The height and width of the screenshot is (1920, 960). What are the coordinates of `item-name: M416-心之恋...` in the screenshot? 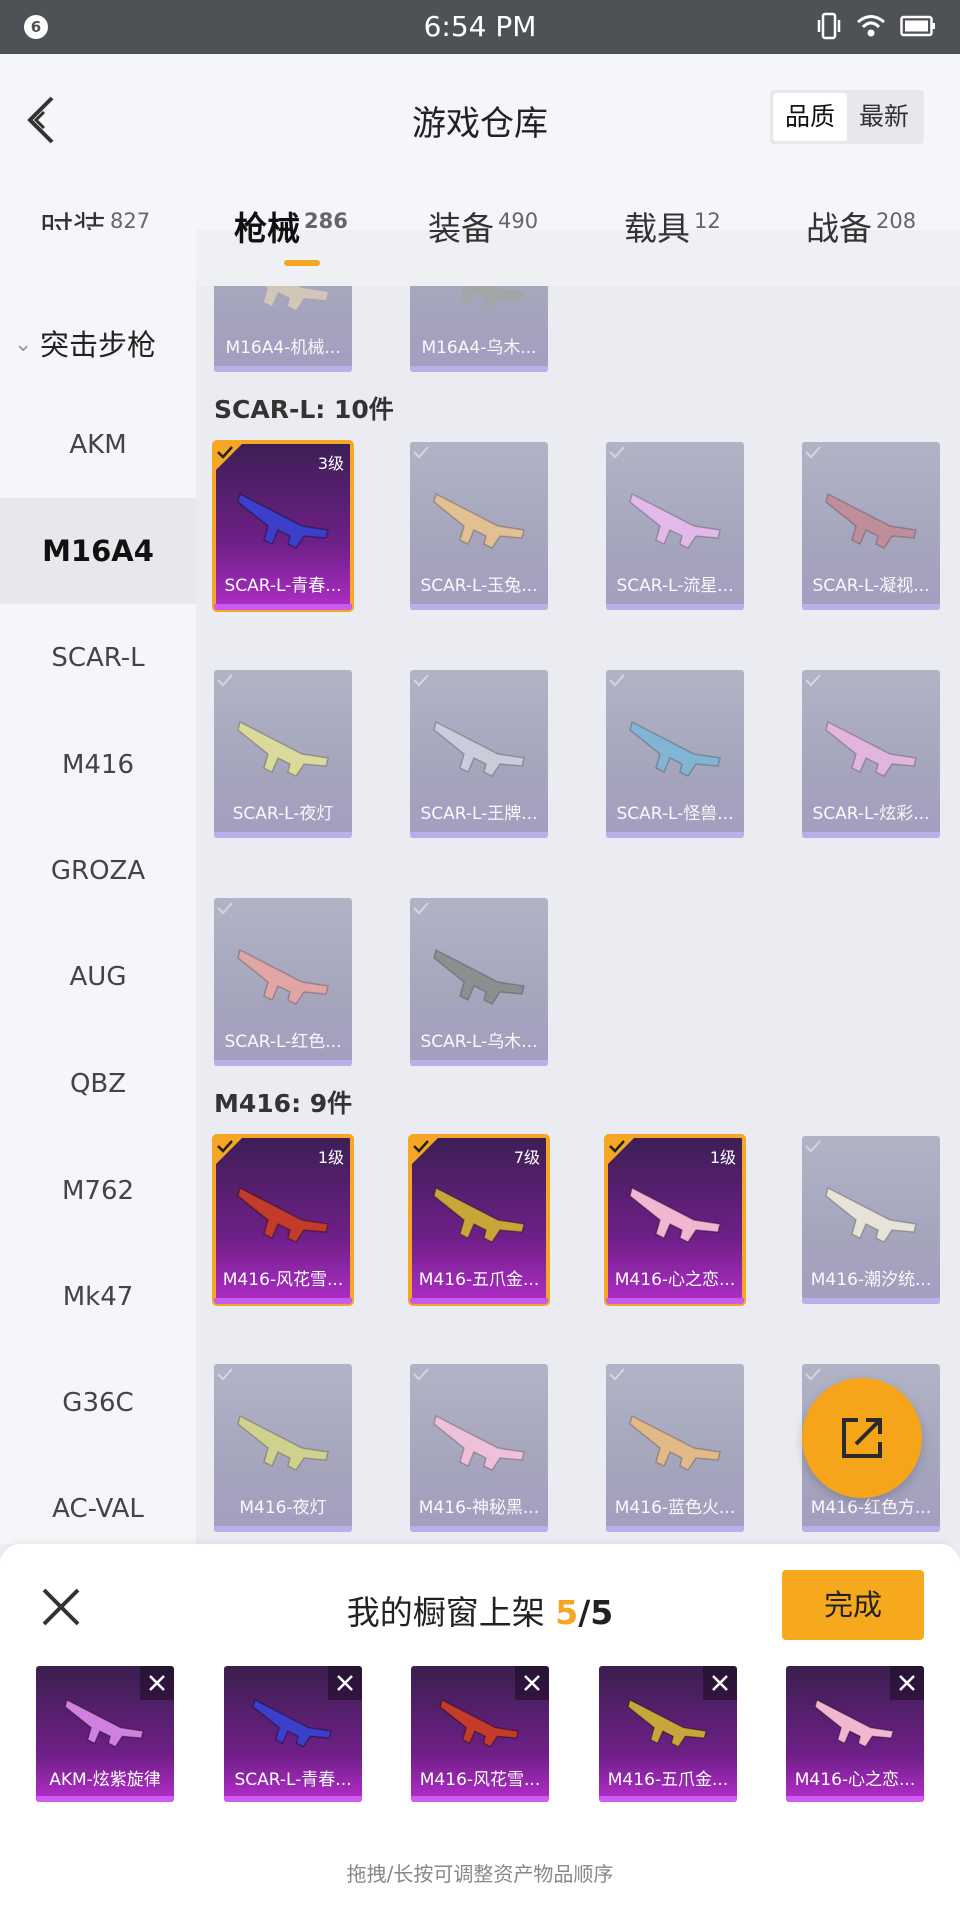 It's located at (675, 1280).